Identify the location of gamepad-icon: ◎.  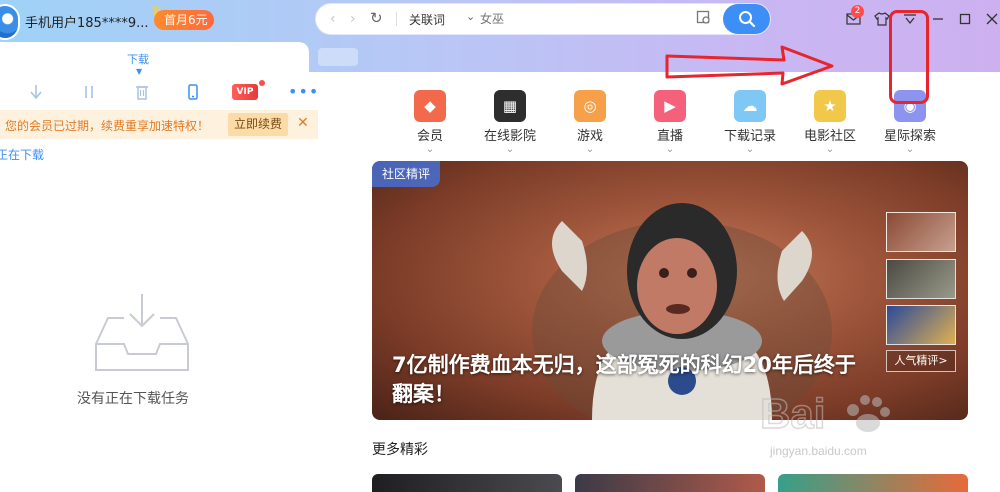
(590, 106).